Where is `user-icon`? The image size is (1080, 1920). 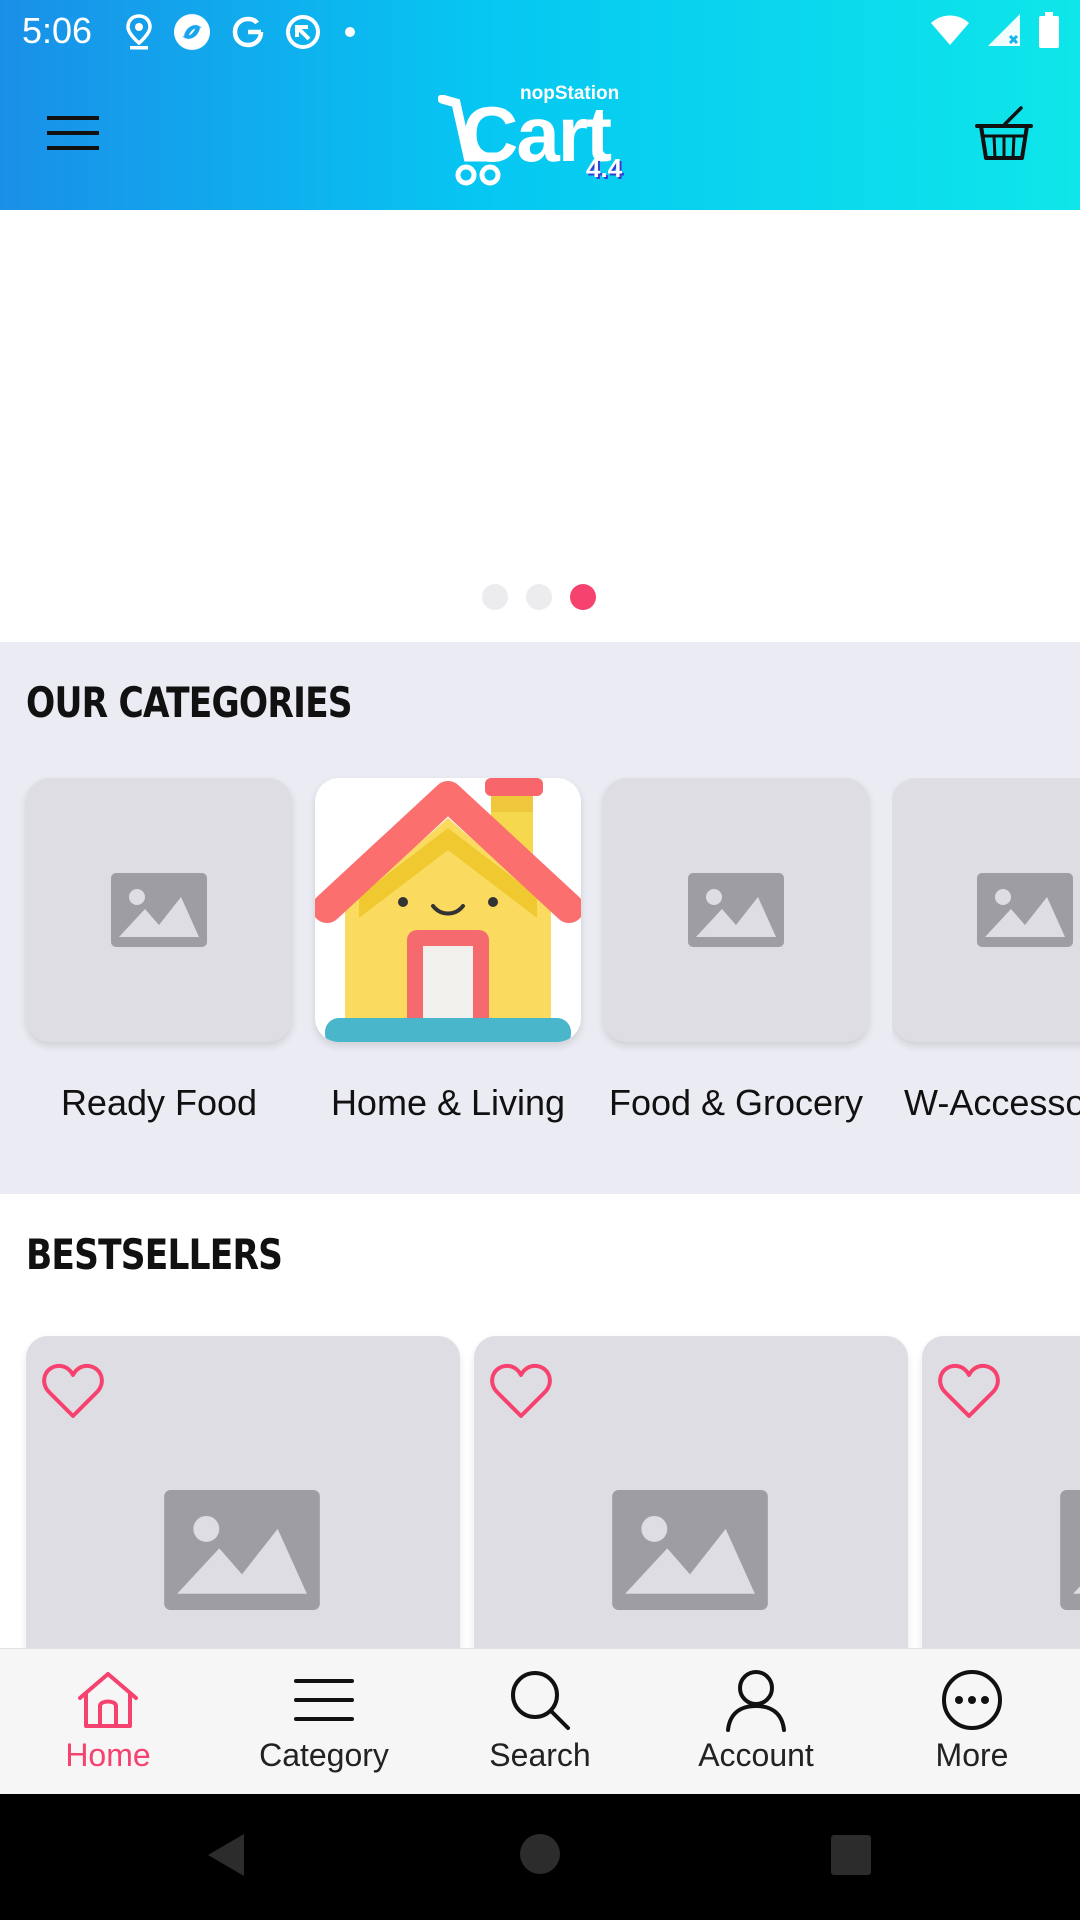 user-icon is located at coordinates (756, 1701).